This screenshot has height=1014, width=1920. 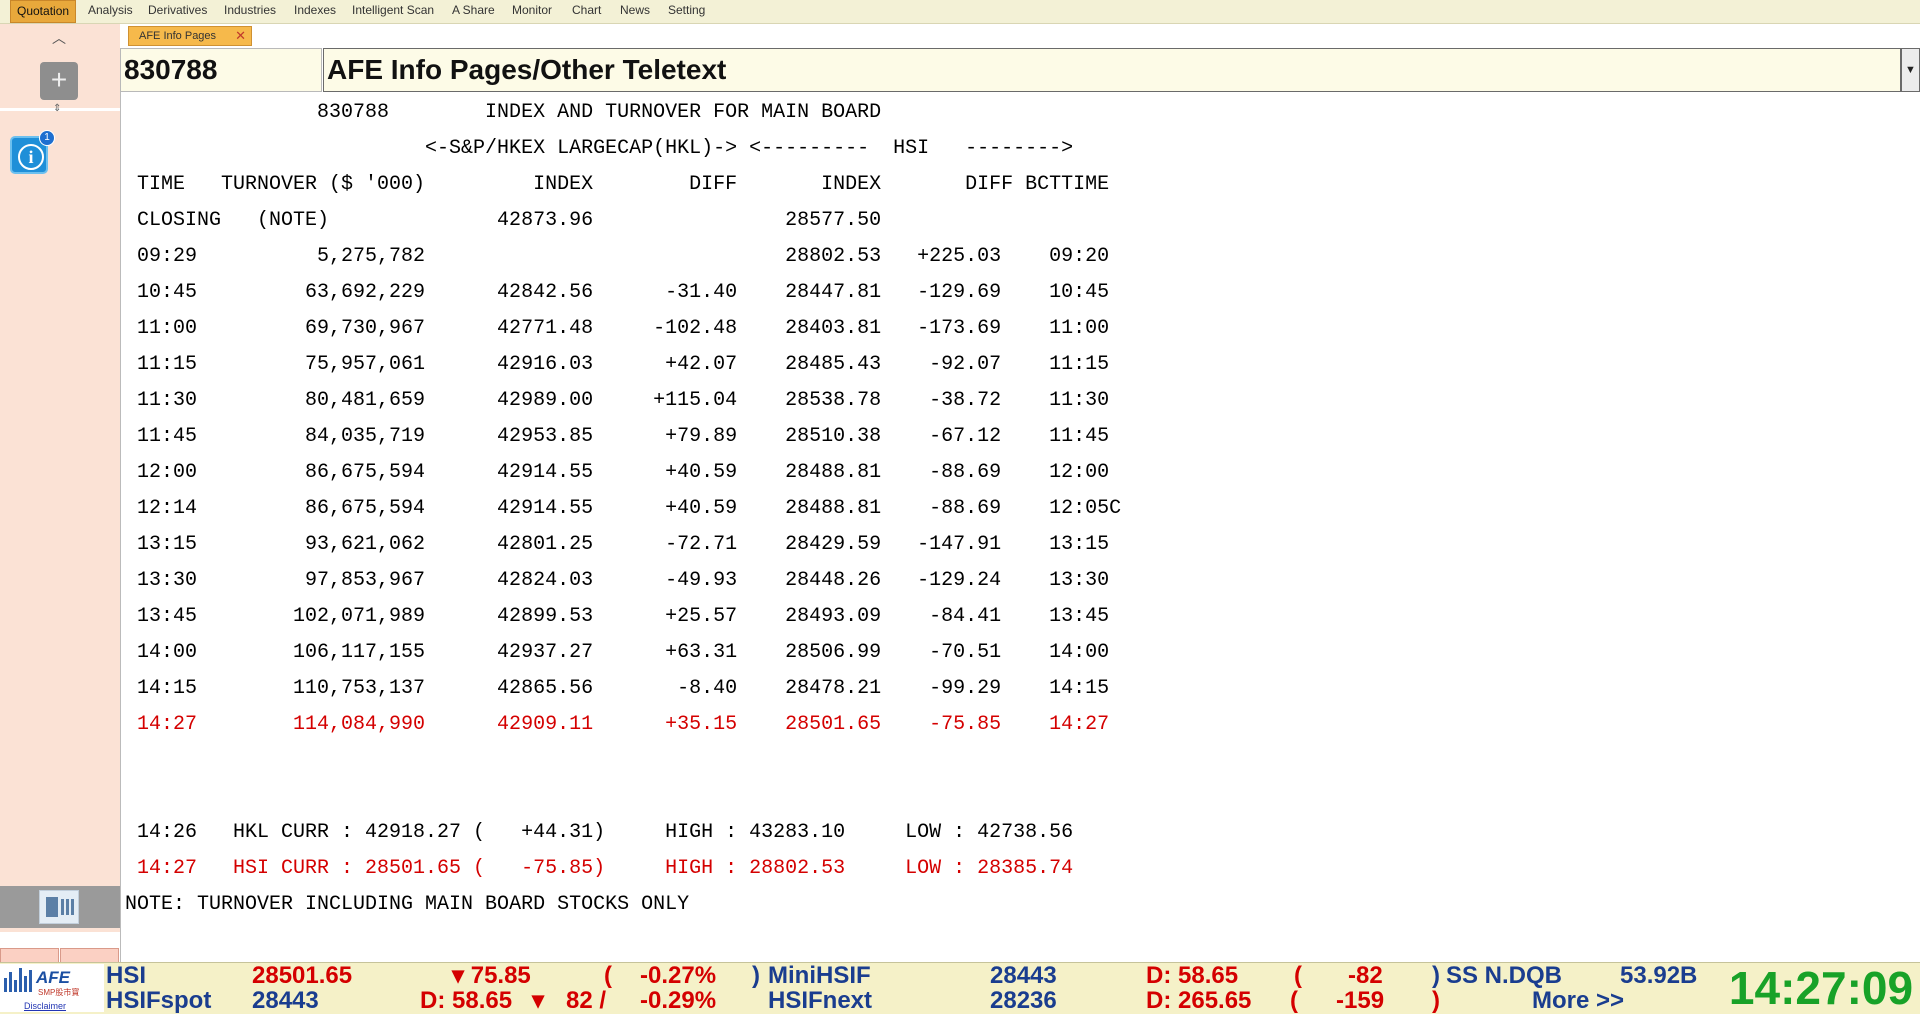 What do you see at coordinates (1910, 70) in the screenshot?
I see `dropdown-arrow-icon: ▼` at bounding box center [1910, 70].